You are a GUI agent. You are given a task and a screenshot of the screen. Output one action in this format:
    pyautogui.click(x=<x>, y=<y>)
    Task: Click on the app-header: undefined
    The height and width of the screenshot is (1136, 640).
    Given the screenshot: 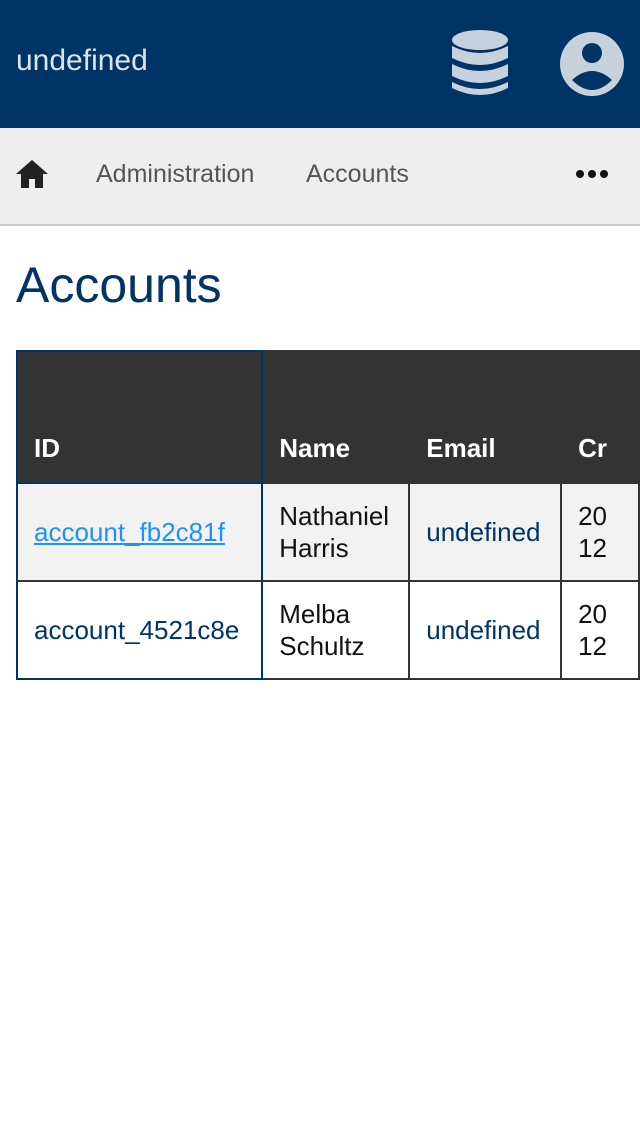 What is the action you would take?
    pyautogui.click(x=320, y=64)
    